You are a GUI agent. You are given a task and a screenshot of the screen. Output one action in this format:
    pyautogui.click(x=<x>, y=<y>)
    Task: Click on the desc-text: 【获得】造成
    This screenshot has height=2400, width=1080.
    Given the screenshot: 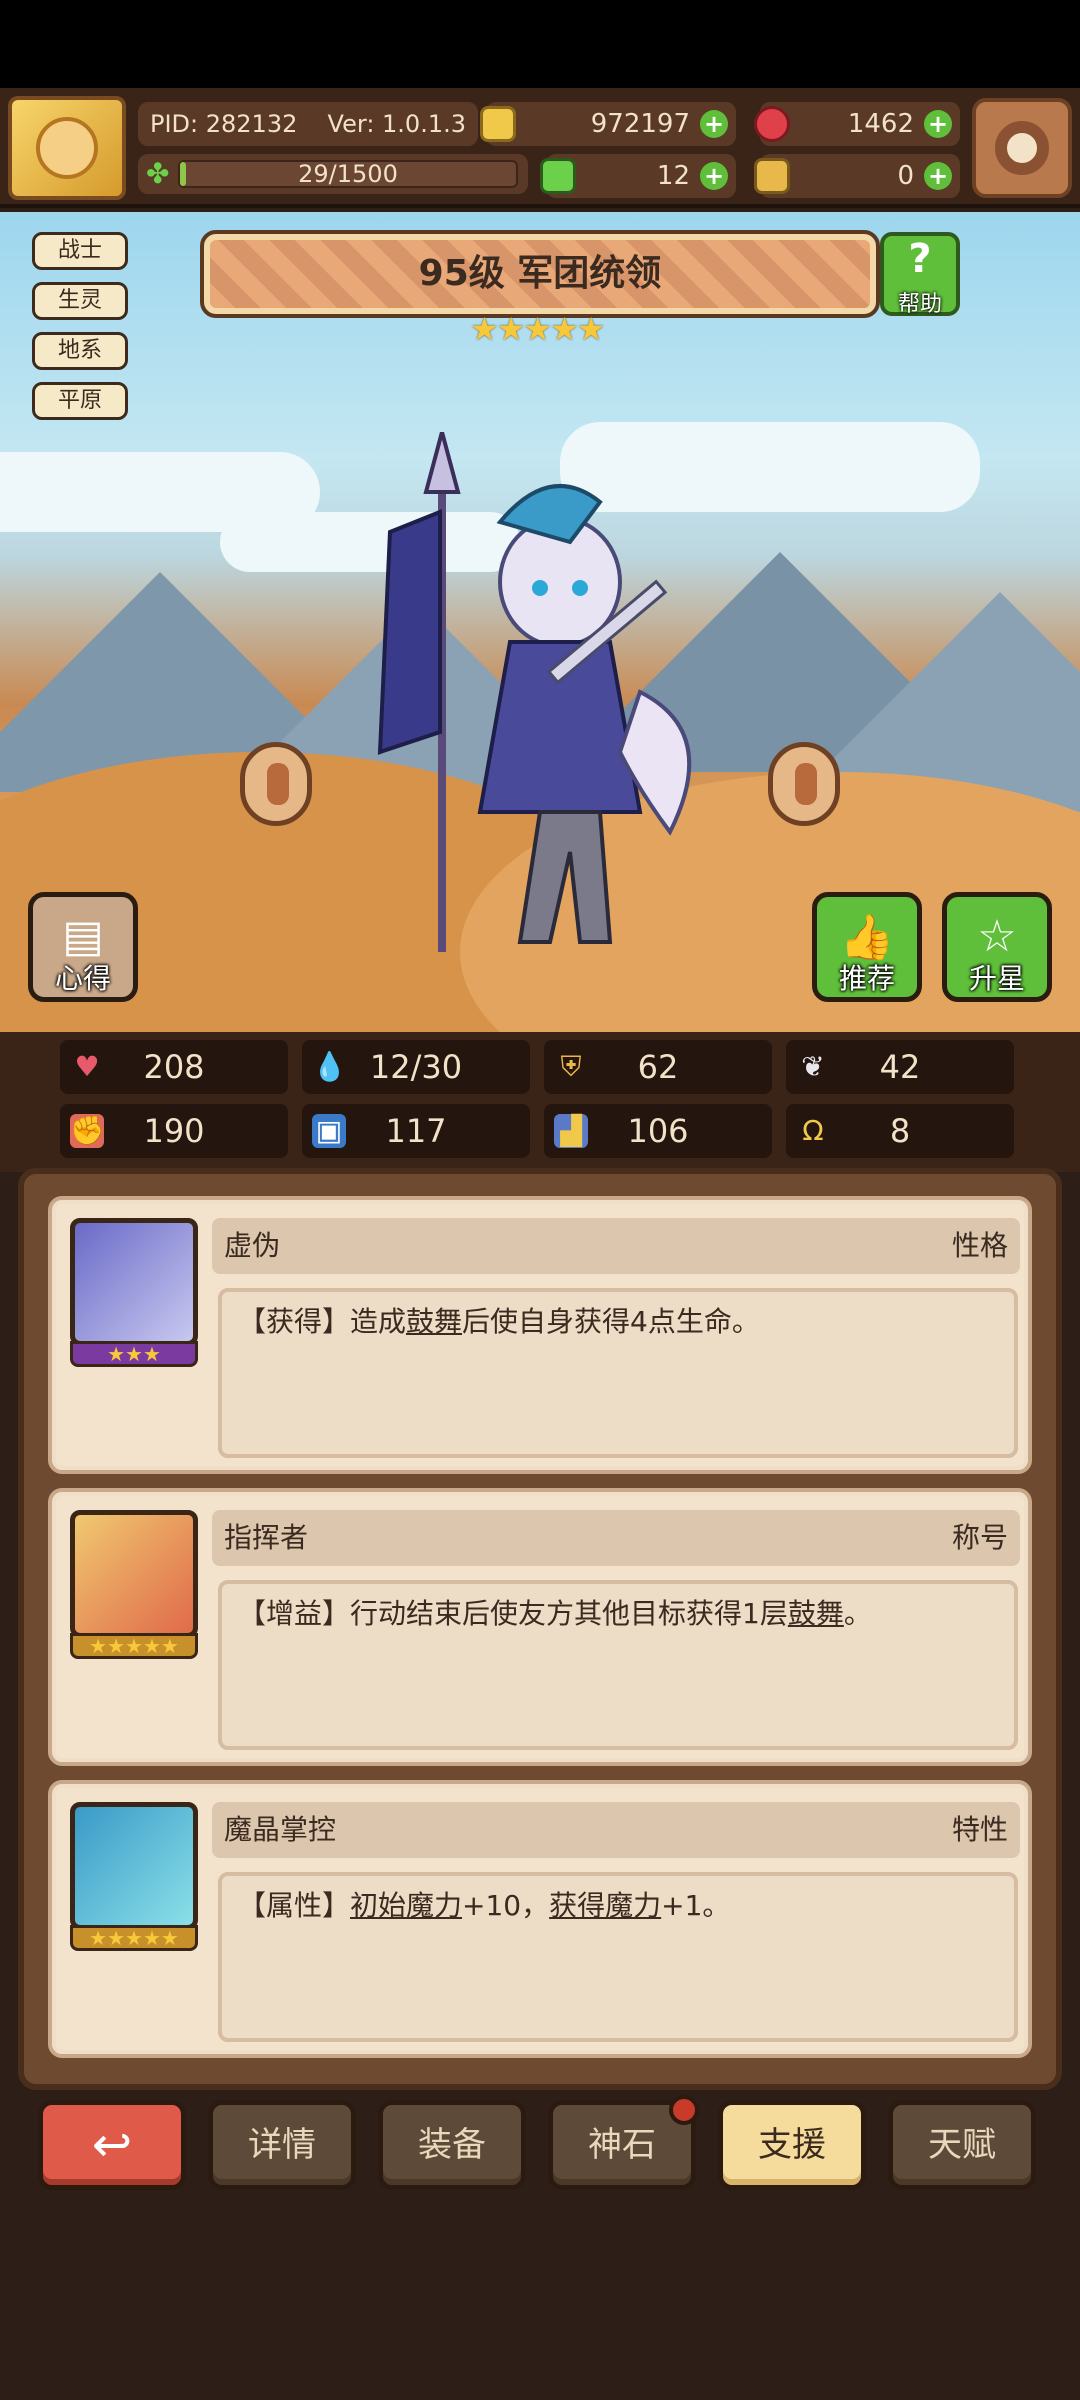 What is the action you would take?
    pyautogui.click(x=322, y=1321)
    